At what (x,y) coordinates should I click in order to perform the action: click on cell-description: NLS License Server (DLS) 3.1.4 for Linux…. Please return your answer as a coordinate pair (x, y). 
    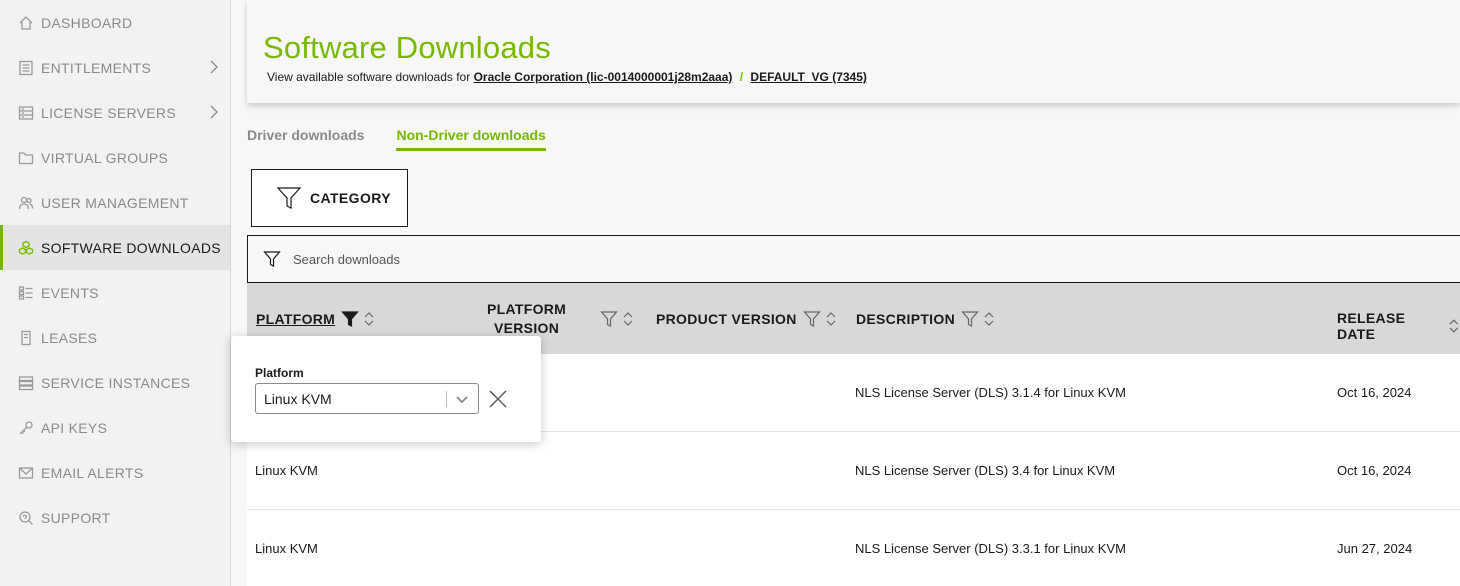
    Looking at the image, I should click on (990, 392).